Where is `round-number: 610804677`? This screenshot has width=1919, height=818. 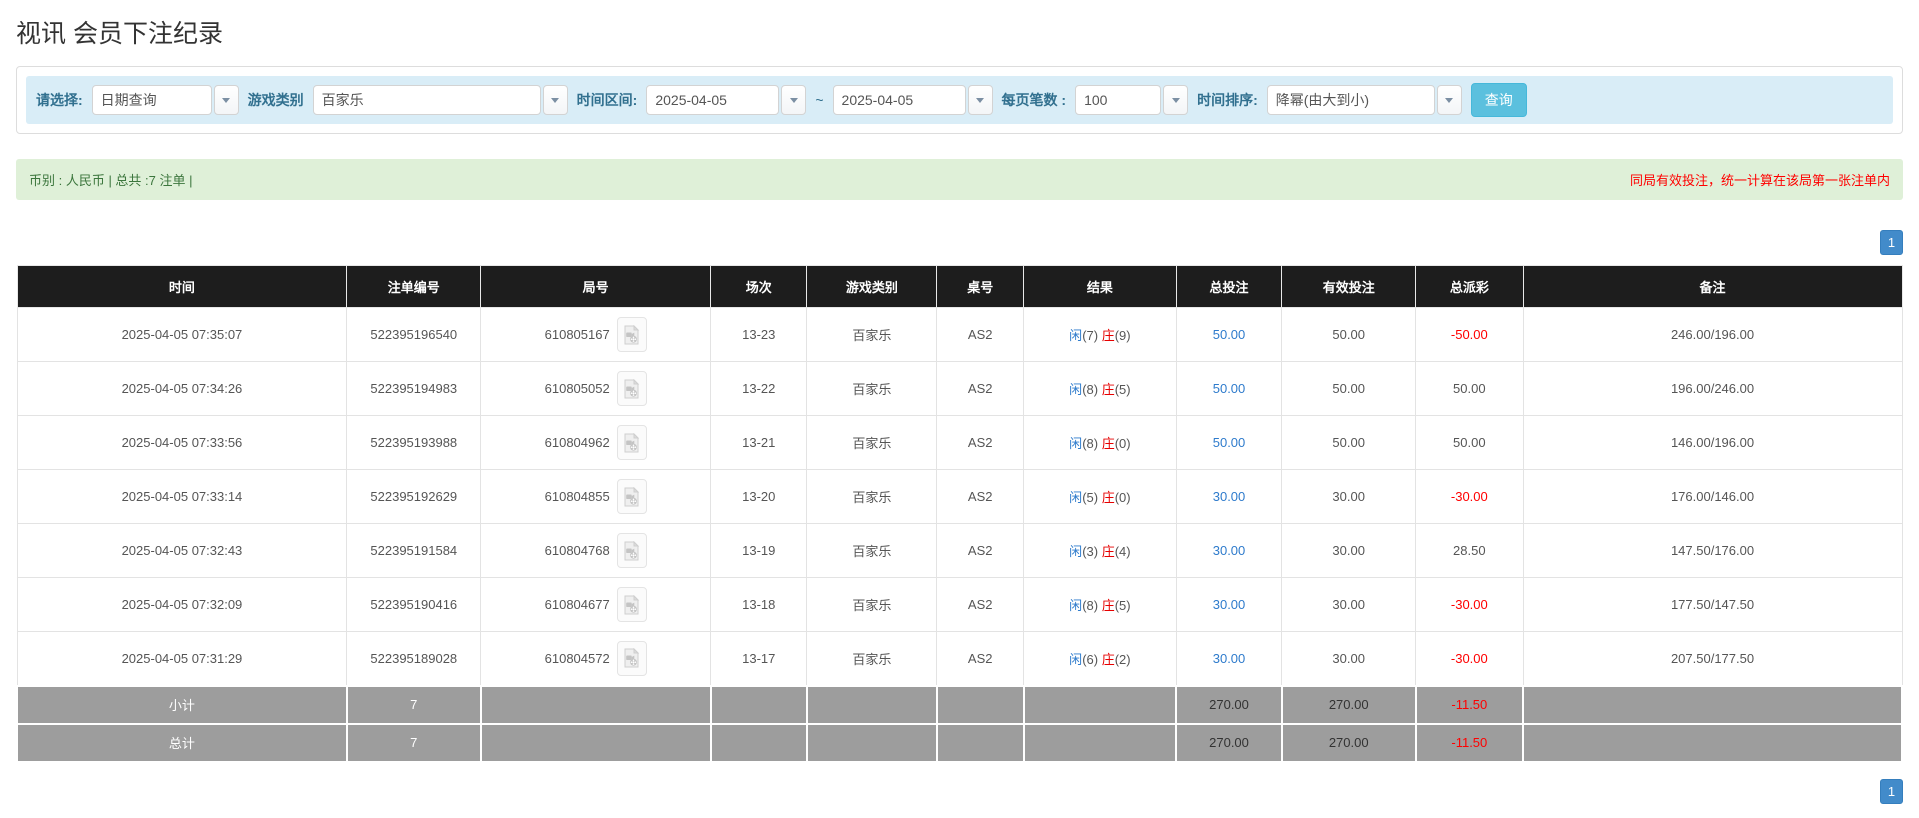 round-number: 610804677 is located at coordinates (577, 604).